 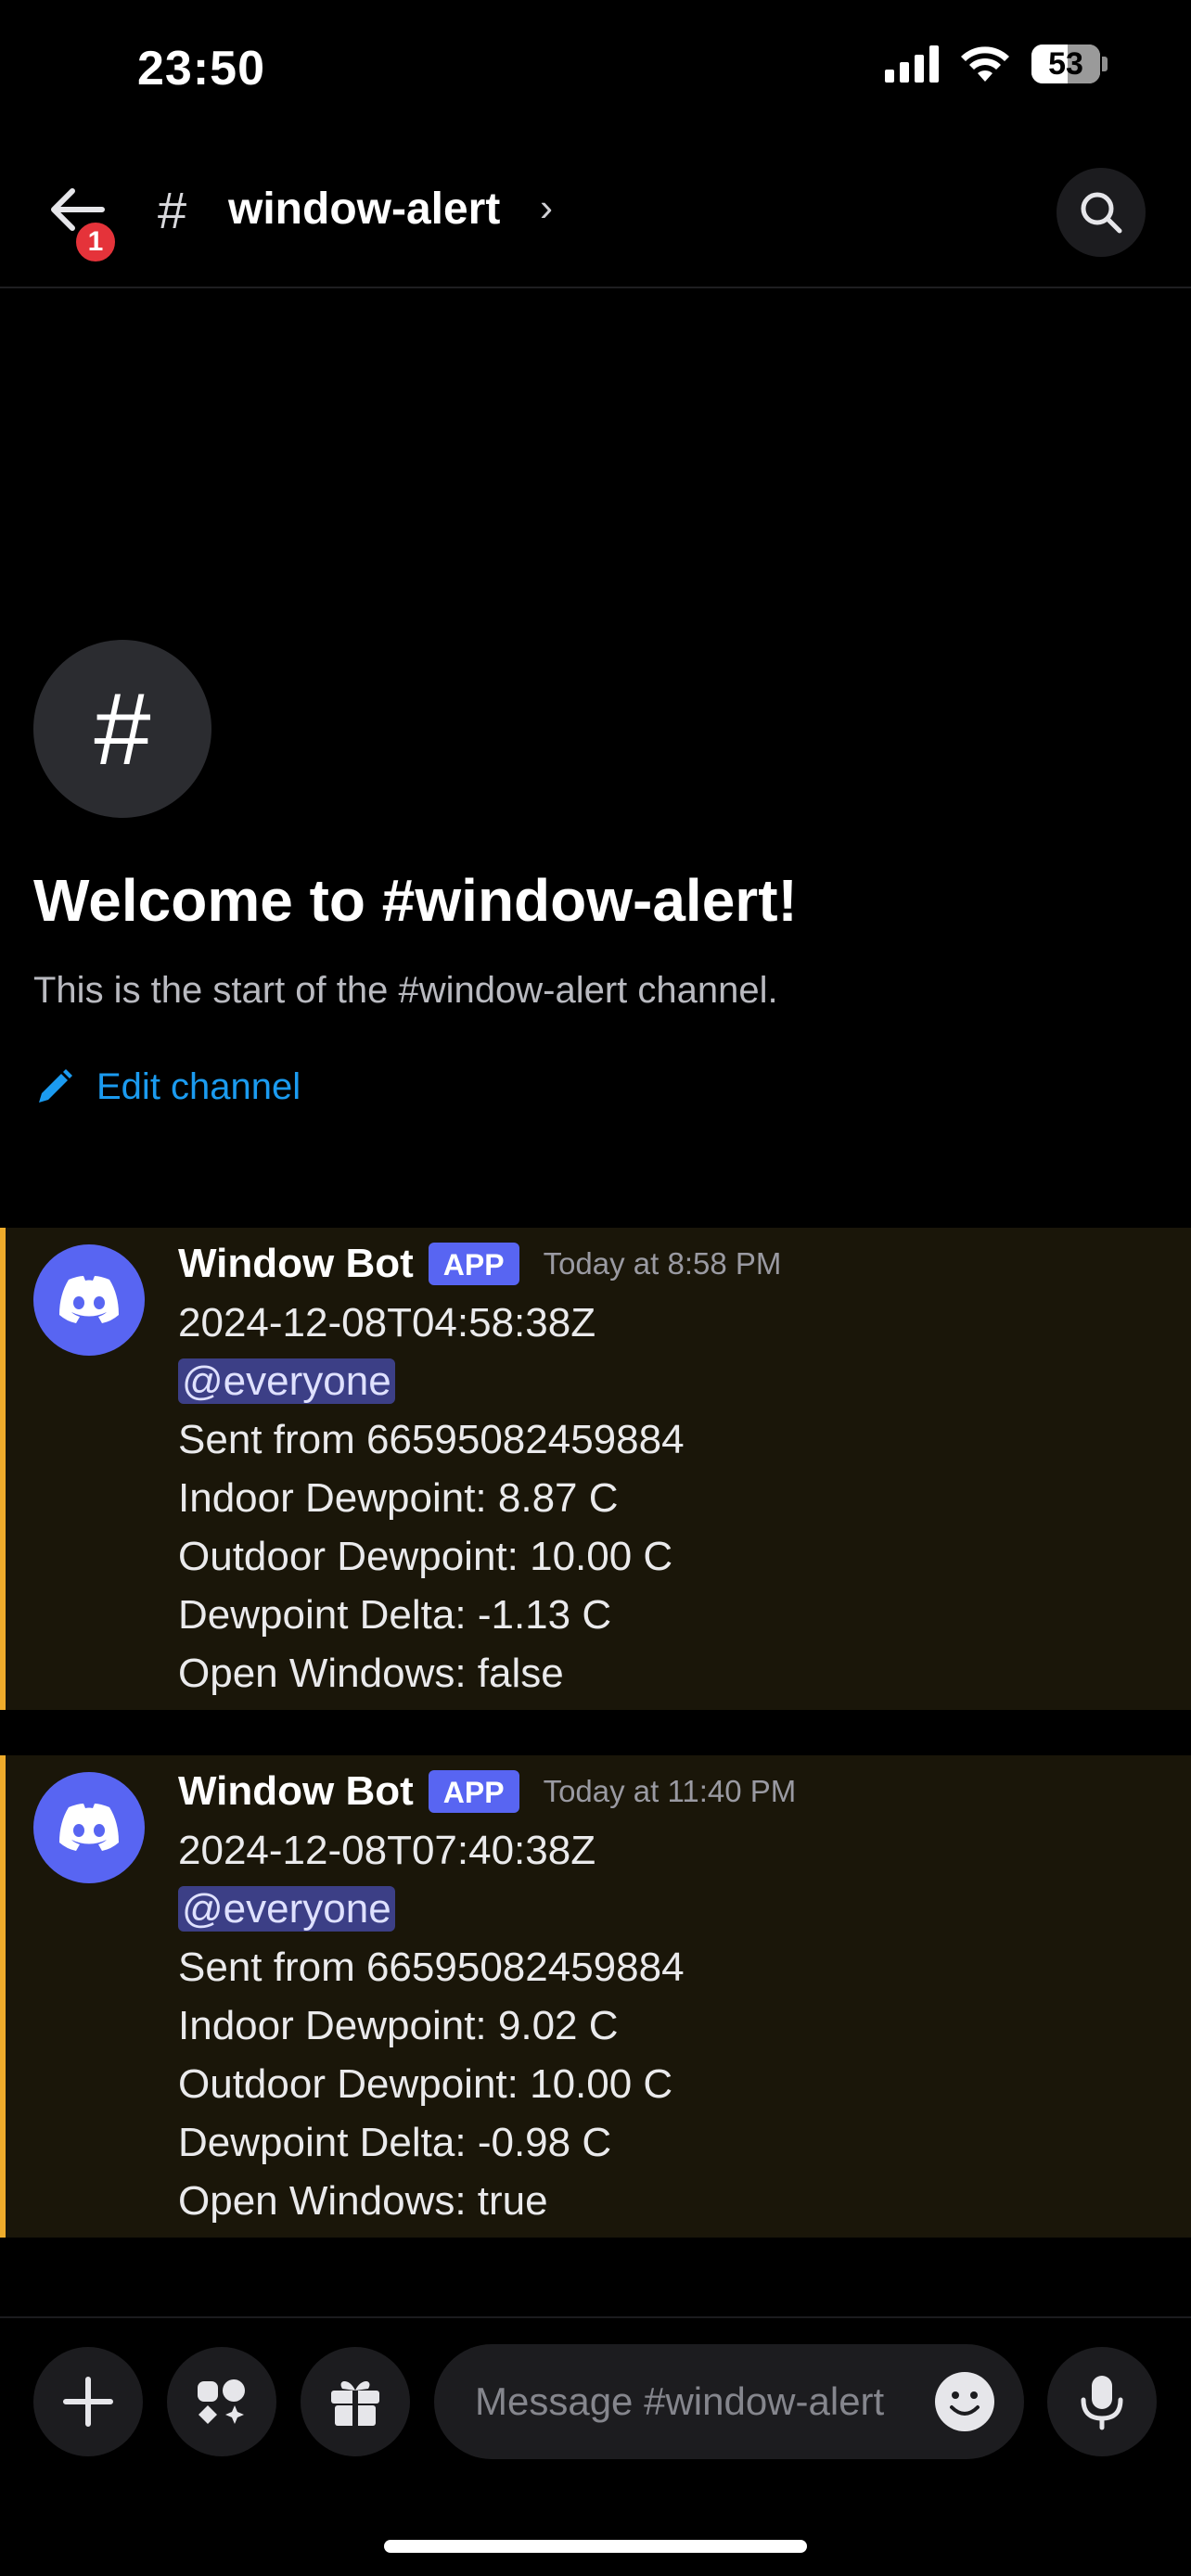 I want to click on unread-badge: 1, so click(x=95, y=242).